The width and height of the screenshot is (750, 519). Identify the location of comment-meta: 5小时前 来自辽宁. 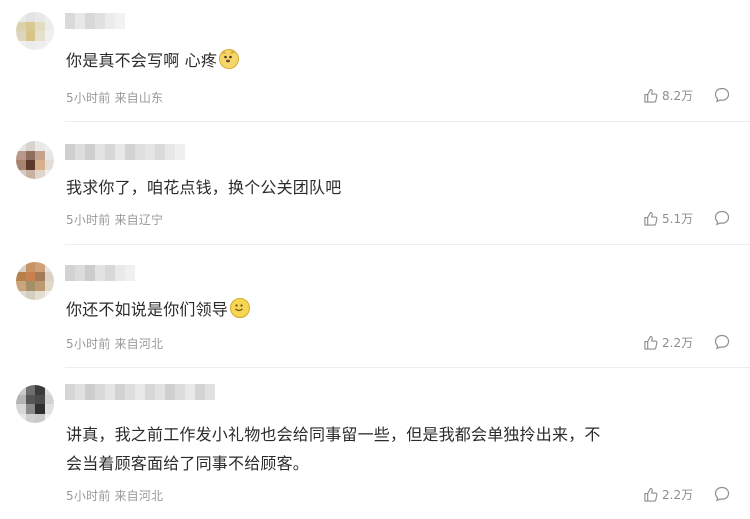
(115, 220).